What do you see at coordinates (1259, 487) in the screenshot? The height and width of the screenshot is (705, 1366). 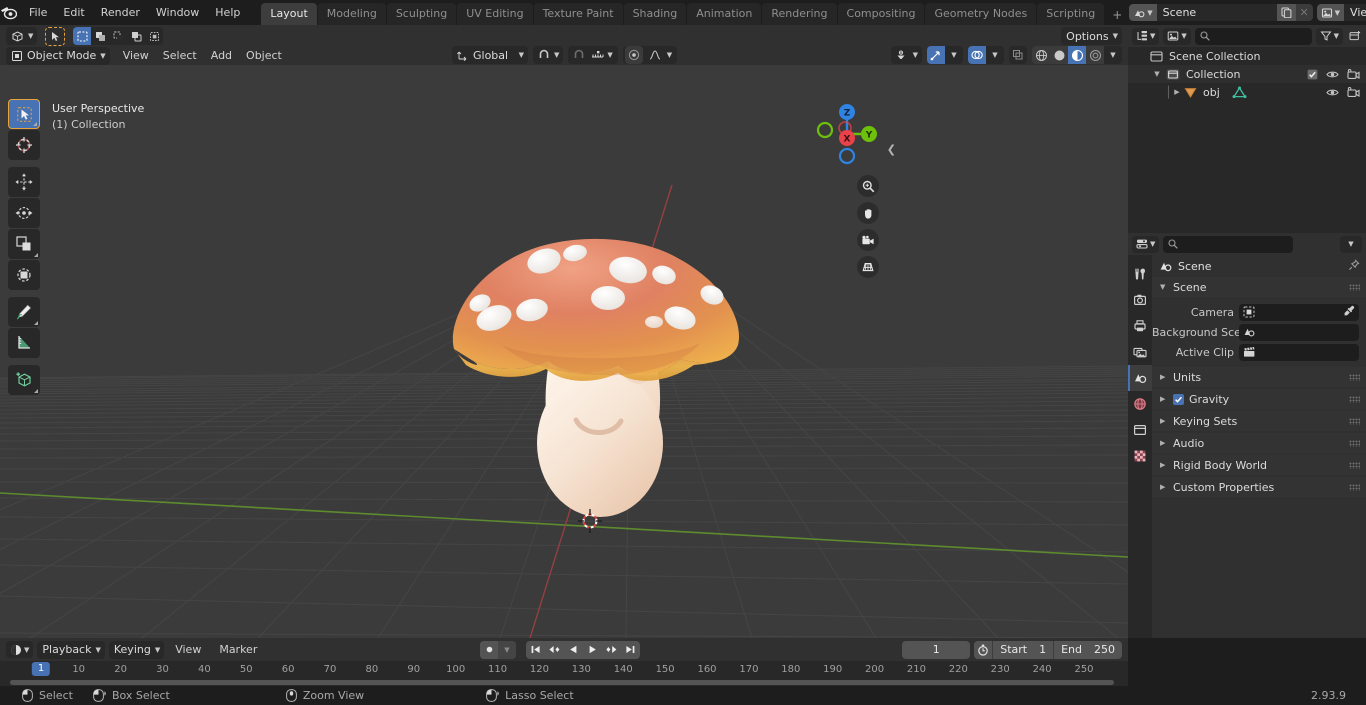 I see `panel-header-custom-properties: ▶ Custom Properties` at bounding box center [1259, 487].